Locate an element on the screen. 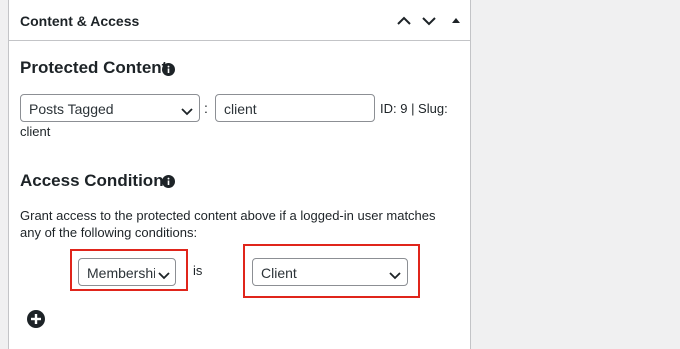 The width and height of the screenshot is (680, 349). condition-operator: is is located at coordinates (198, 270).